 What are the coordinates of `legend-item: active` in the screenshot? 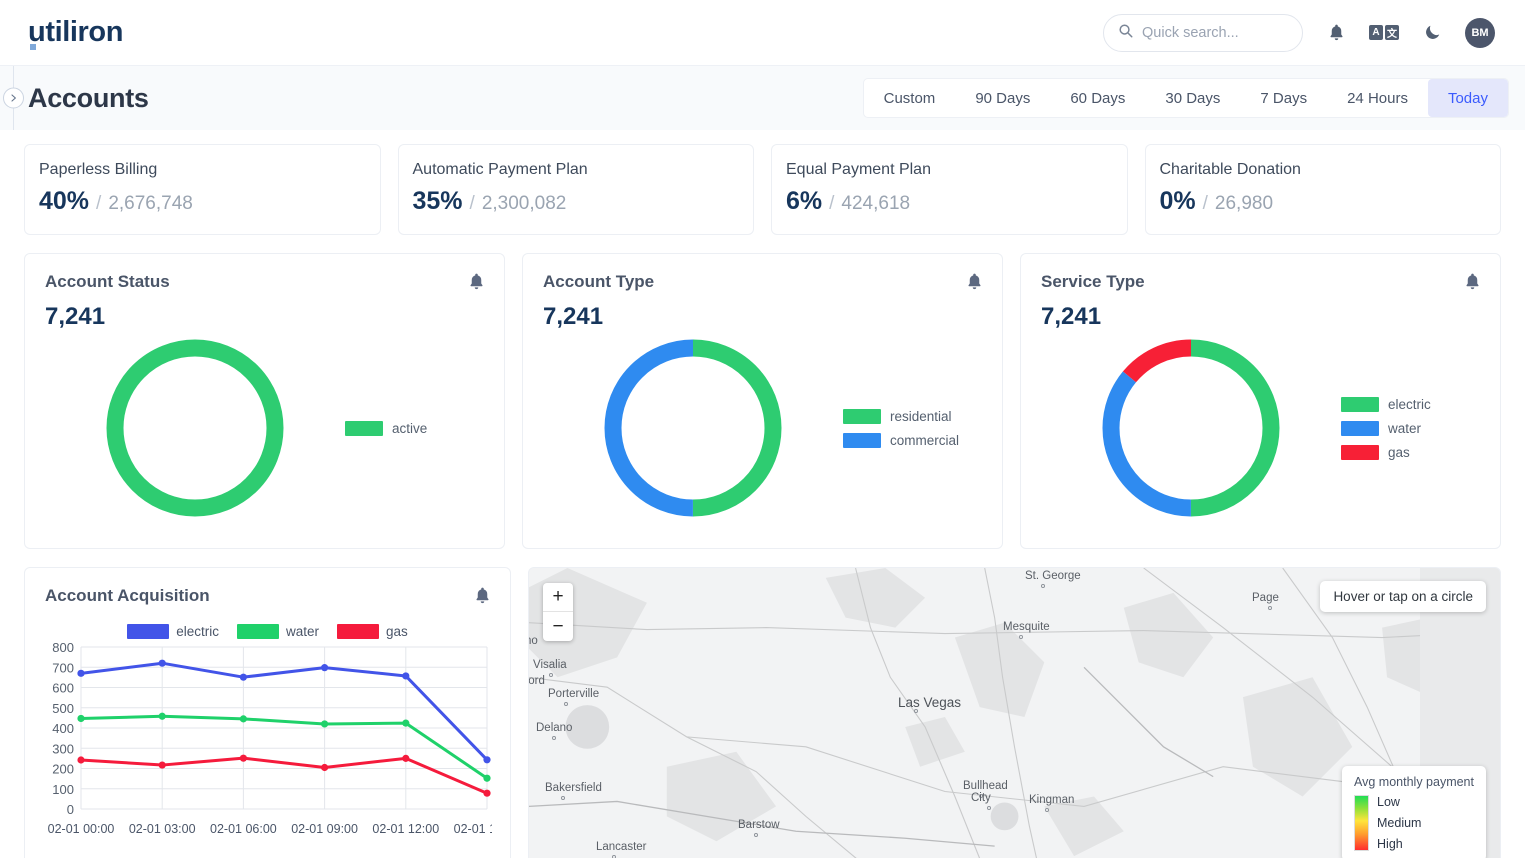 It's located at (386, 428).